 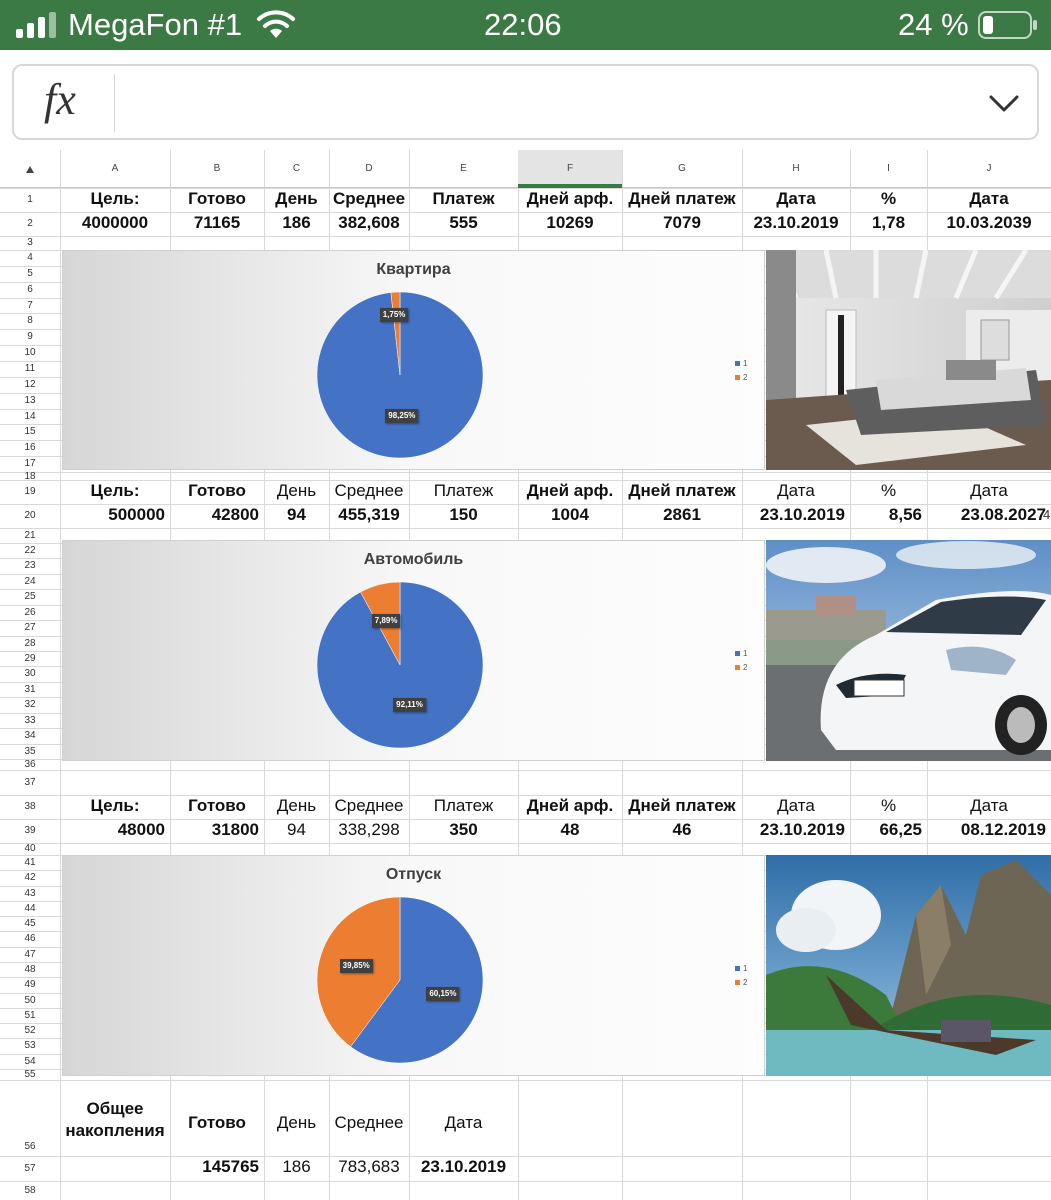 What do you see at coordinates (30, 643) in the screenshot?
I see `row-header: 28` at bounding box center [30, 643].